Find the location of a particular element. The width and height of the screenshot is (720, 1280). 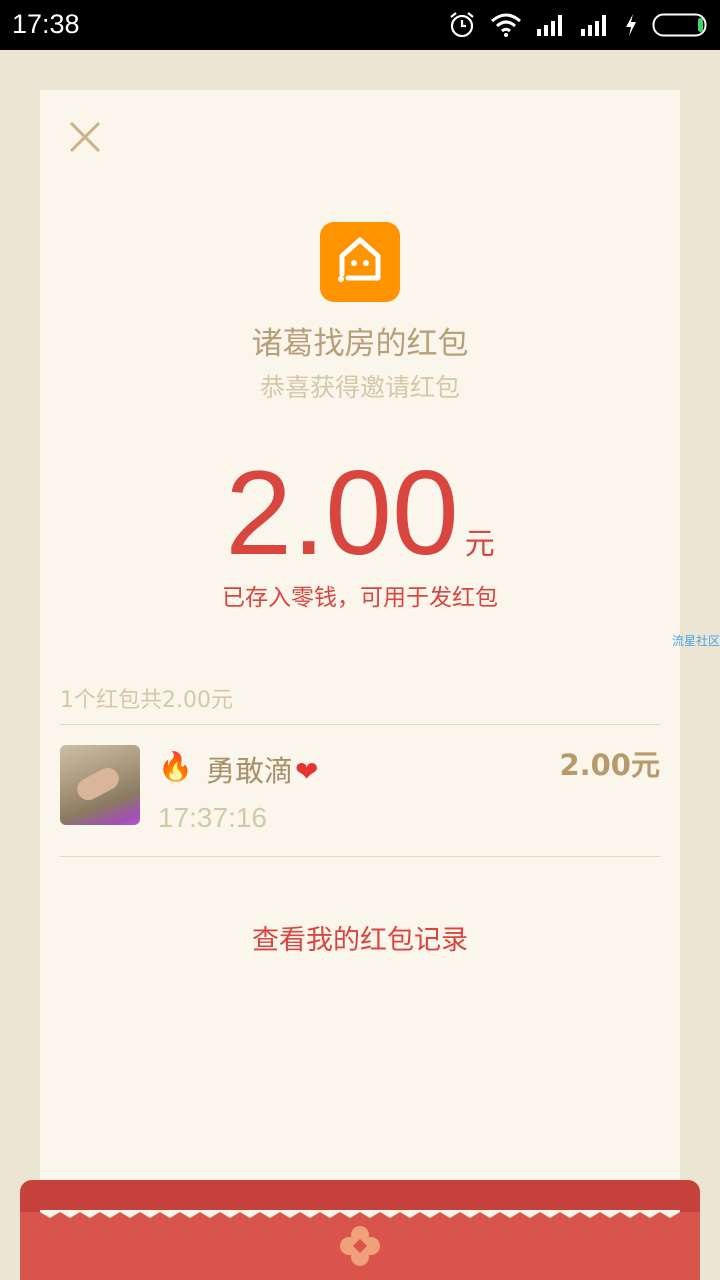

status-icons is located at coordinates (578, 25).